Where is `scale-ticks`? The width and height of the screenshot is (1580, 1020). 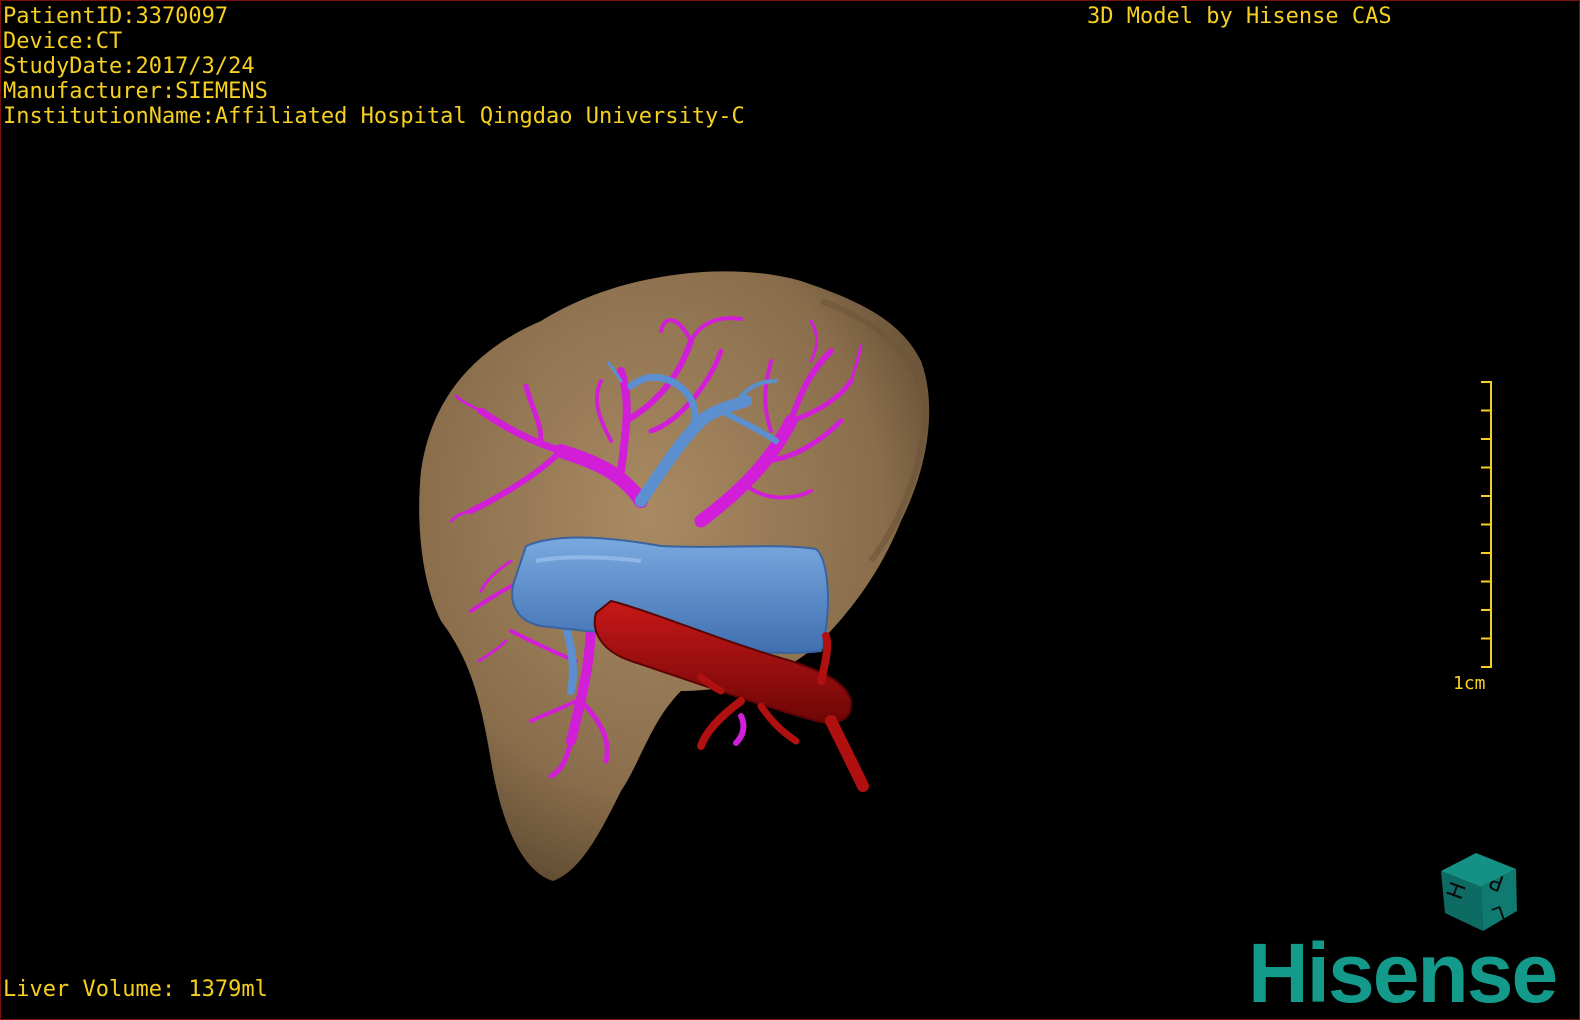
scale-ticks is located at coordinates (1486, 524).